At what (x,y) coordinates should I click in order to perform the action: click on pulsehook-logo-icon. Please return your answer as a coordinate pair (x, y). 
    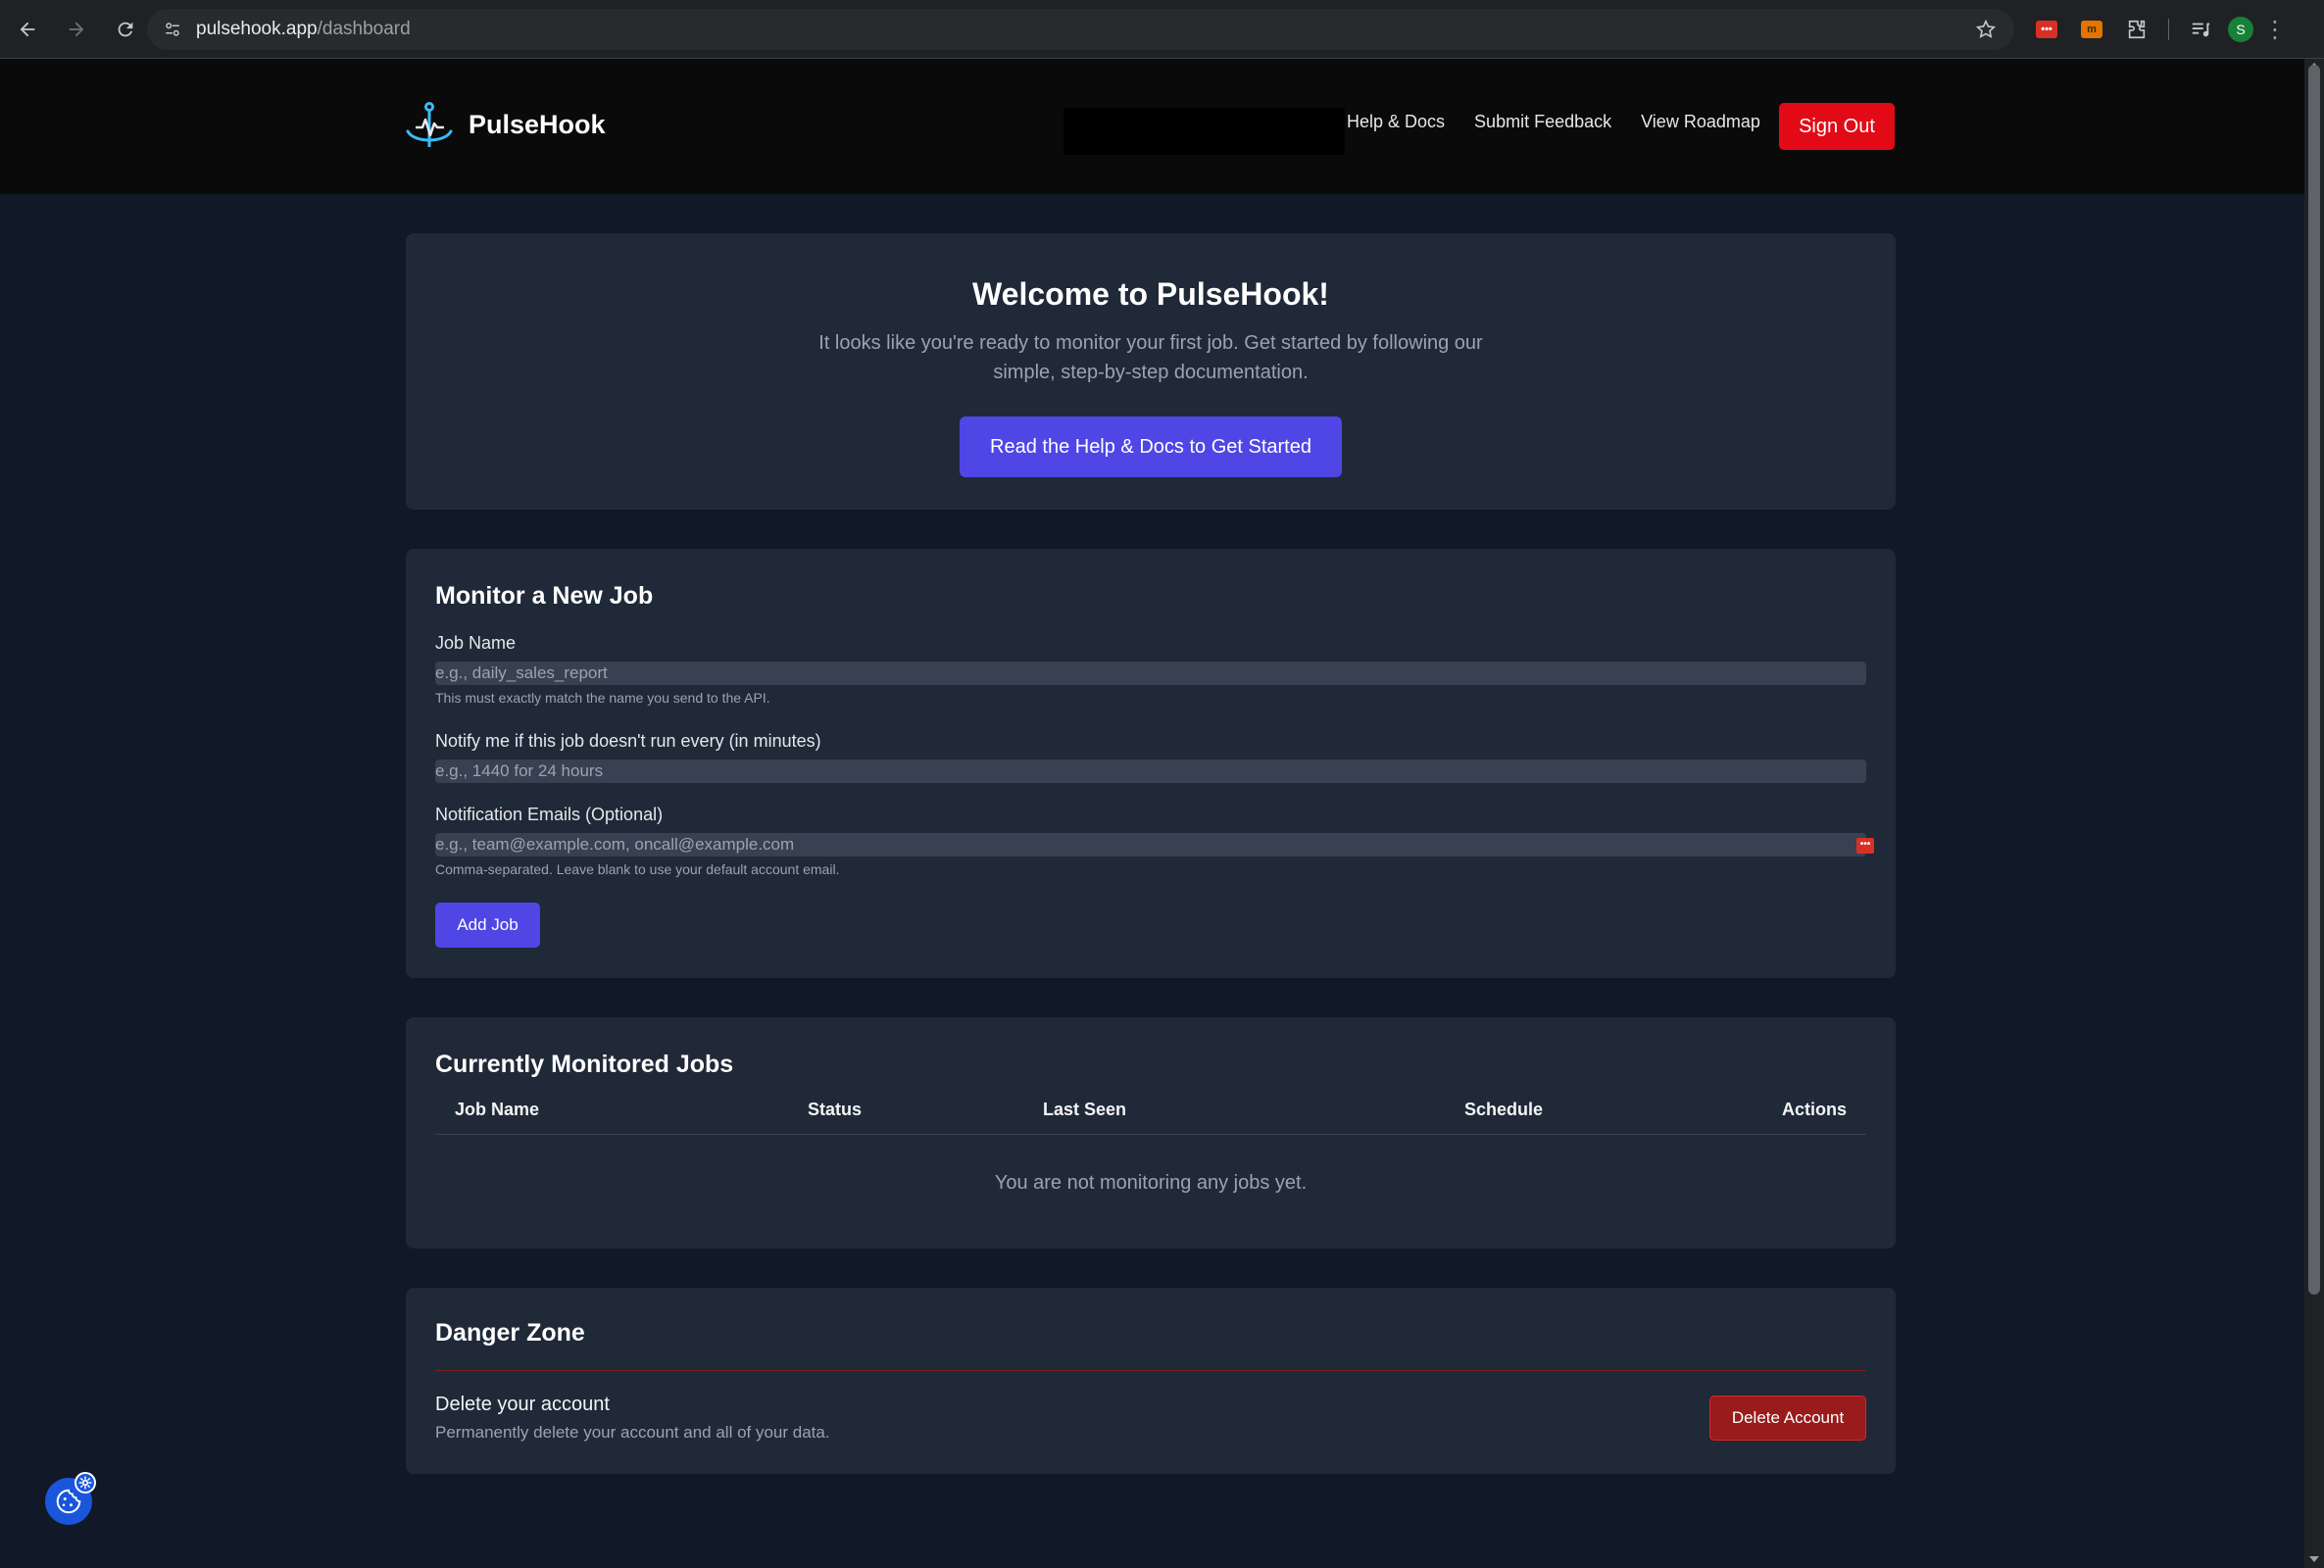
    Looking at the image, I should click on (429, 124).